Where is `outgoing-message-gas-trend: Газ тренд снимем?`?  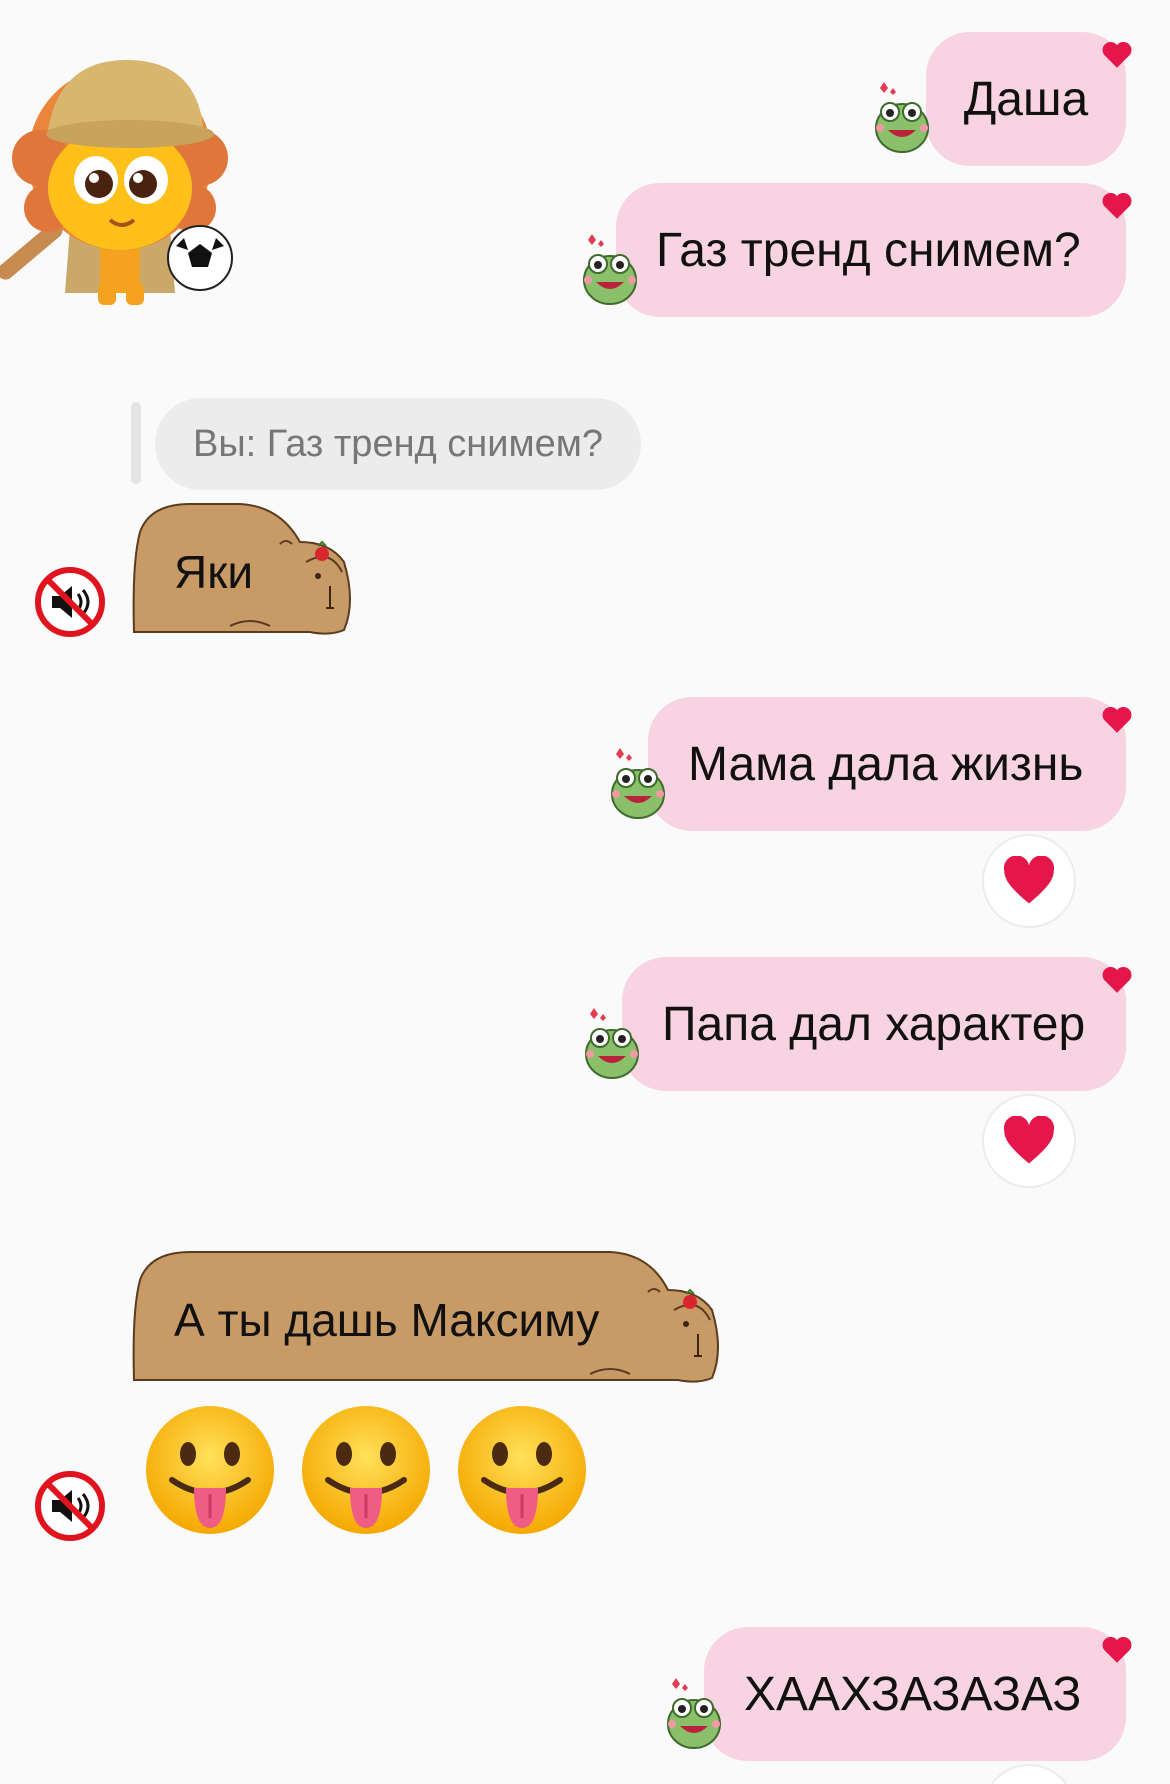
outgoing-message-gas-trend: Газ тренд снимем? is located at coordinates (874, 250).